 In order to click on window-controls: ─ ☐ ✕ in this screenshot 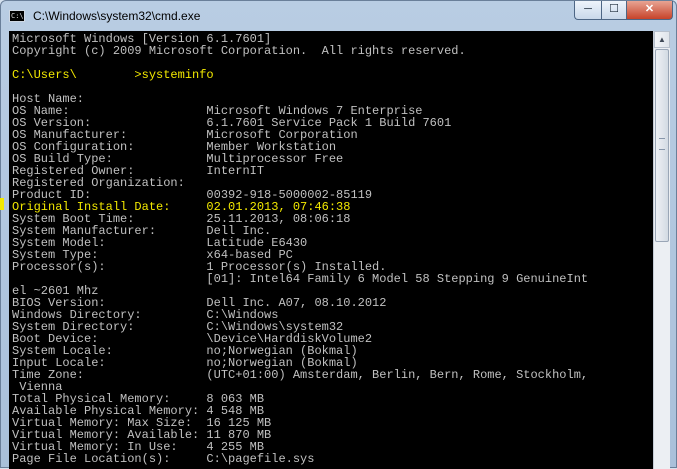, I will do `click(623, 10)`.